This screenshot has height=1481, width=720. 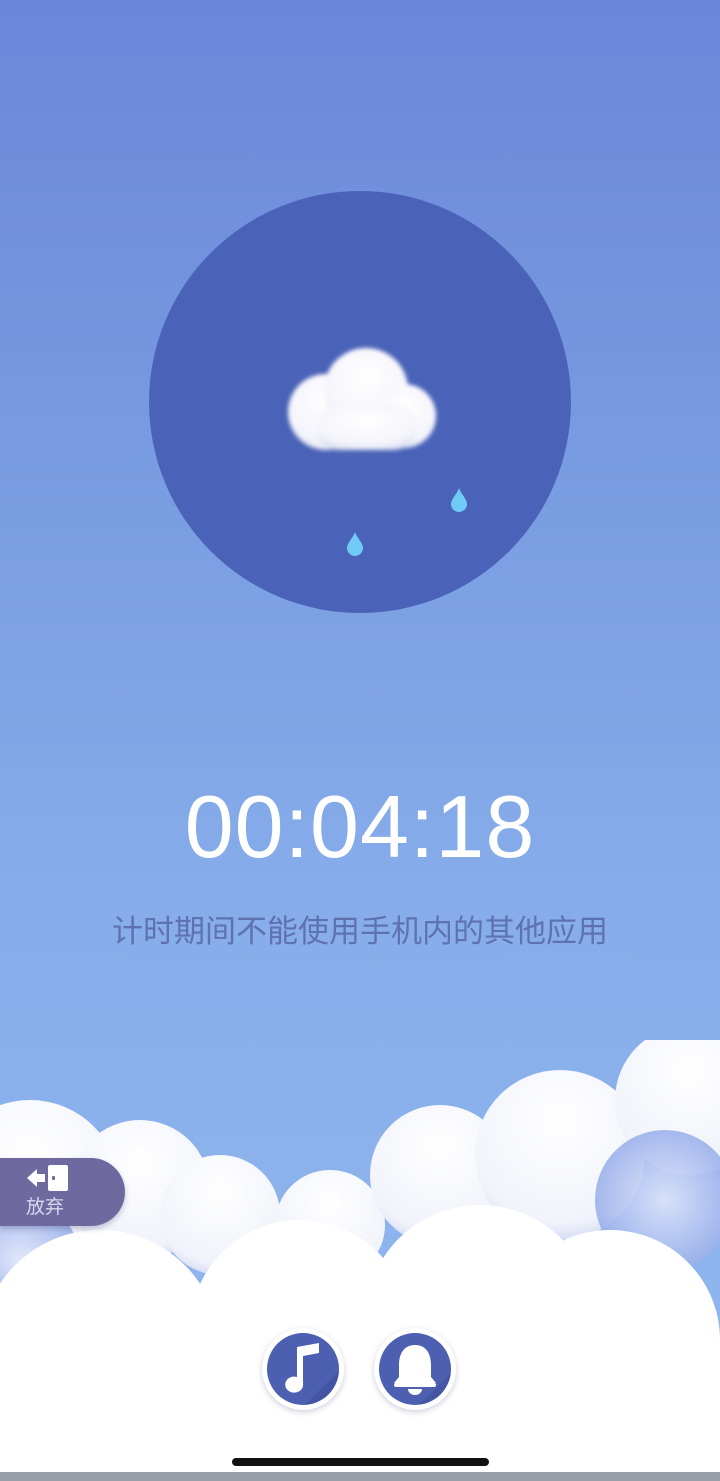 What do you see at coordinates (360, 932) in the screenshot?
I see `focus-tip-text: 计时期间不能使用手机内的其他应用` at bounding box center [360, 932].